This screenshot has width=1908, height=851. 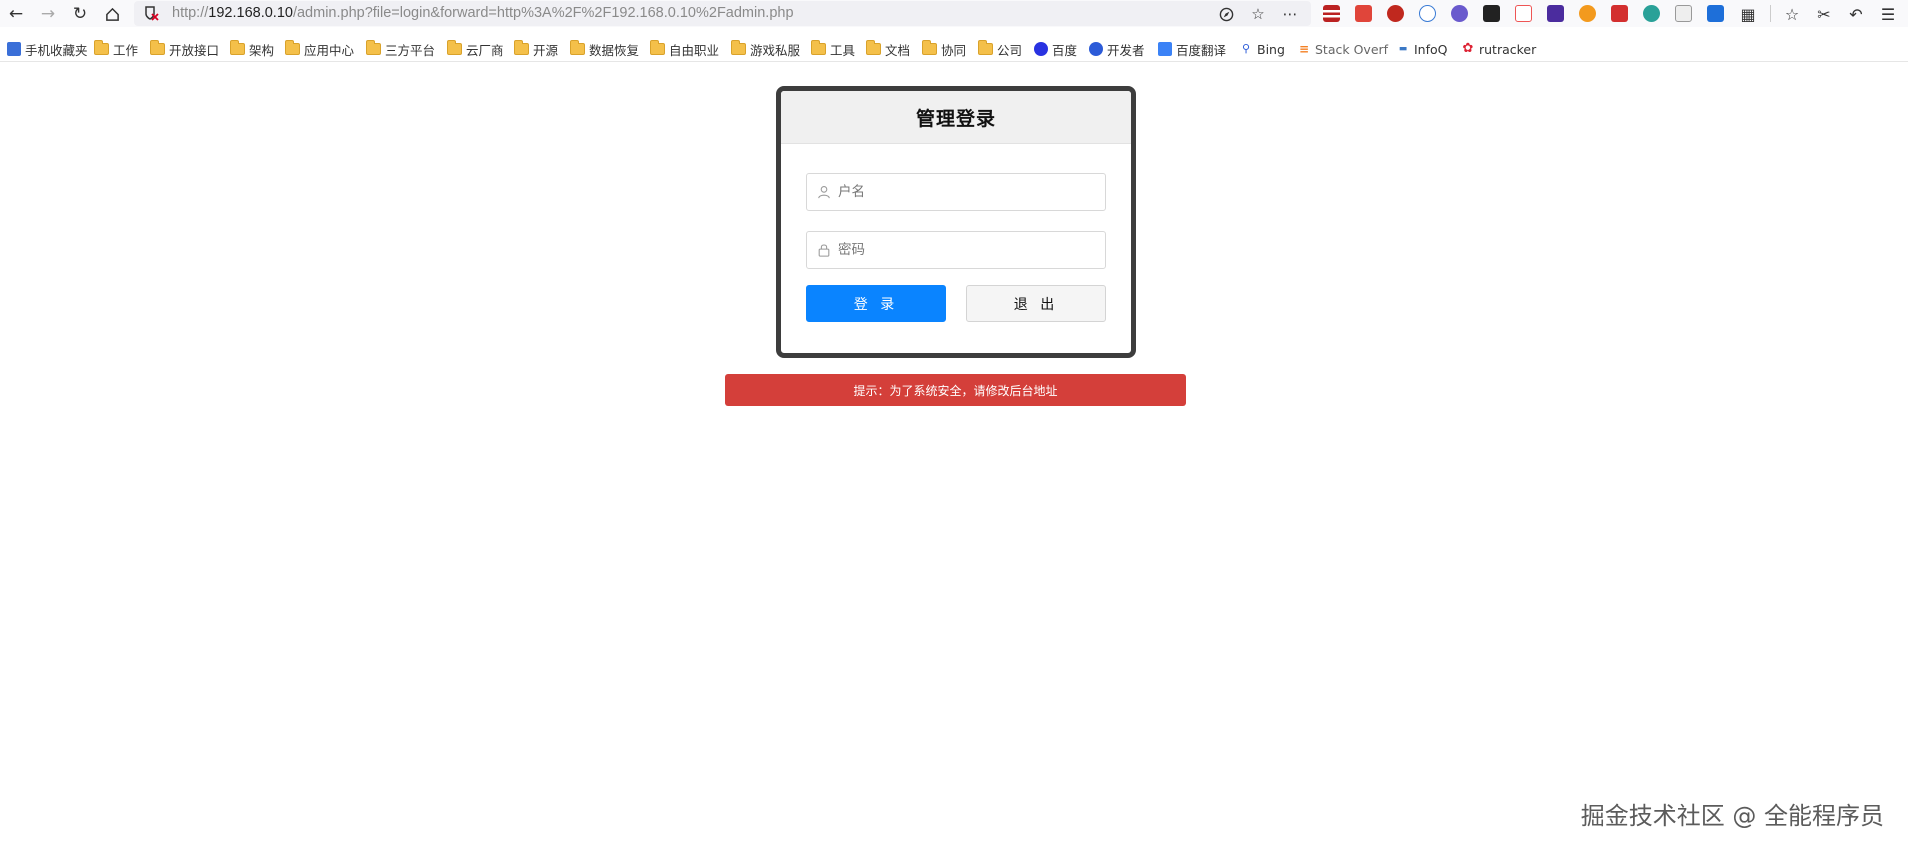 I want to click on bookmark-folder: 三方平台, so click(x=400, y=49).